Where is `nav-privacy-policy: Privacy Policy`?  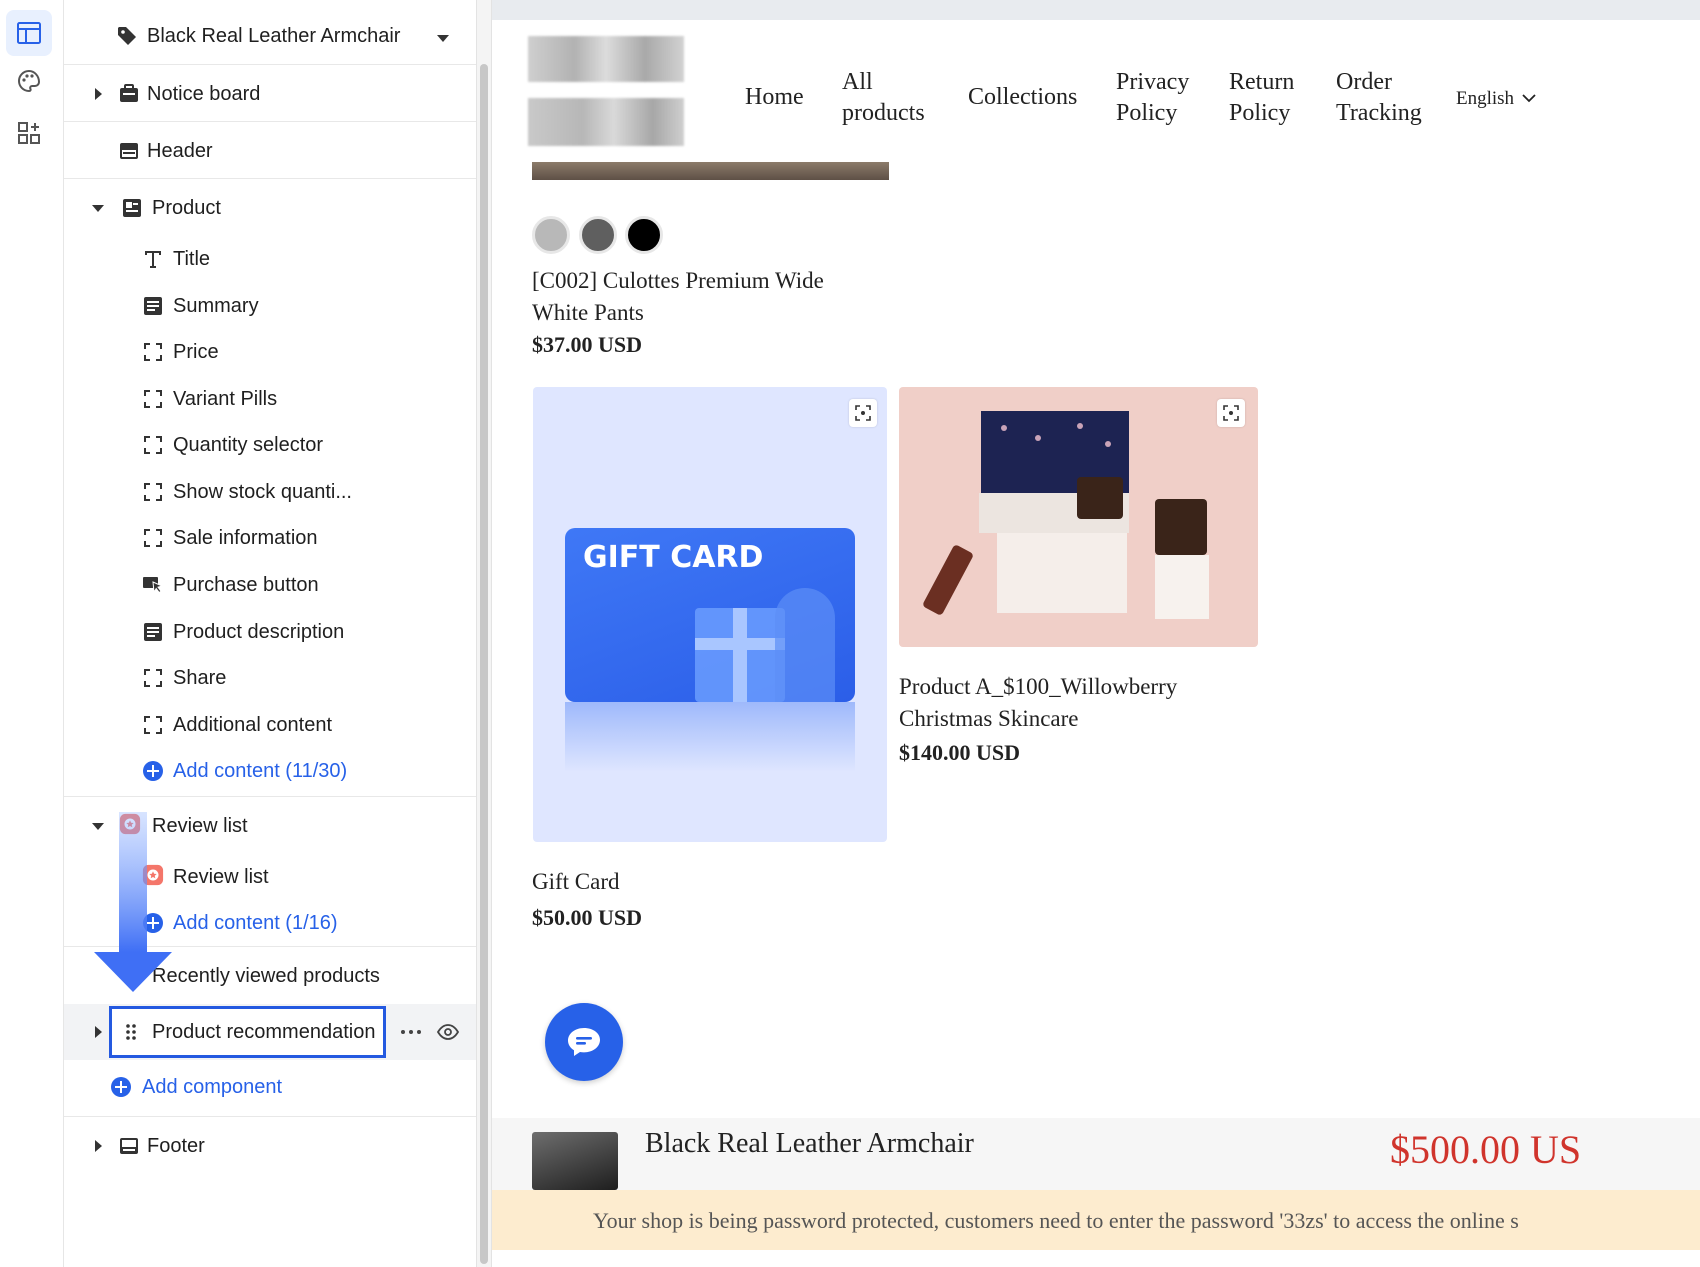 nav-privacy-policy: Privacy Policy is located at coordinates (1152, 98).